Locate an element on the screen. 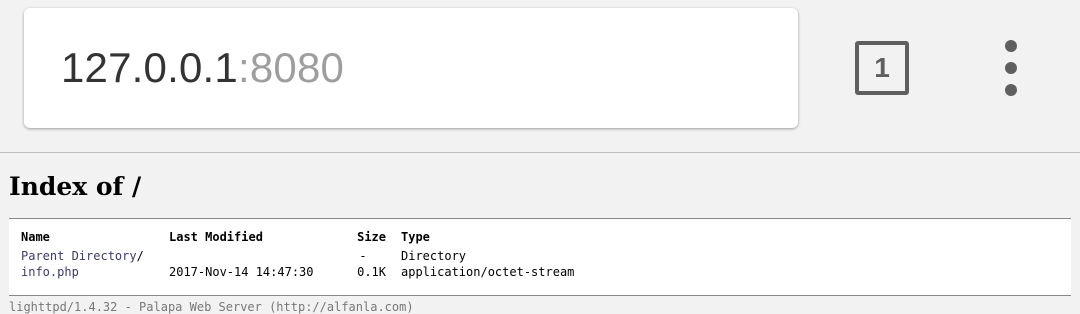  column-header-modified: Last Modified is located at coordinates (254, 238).